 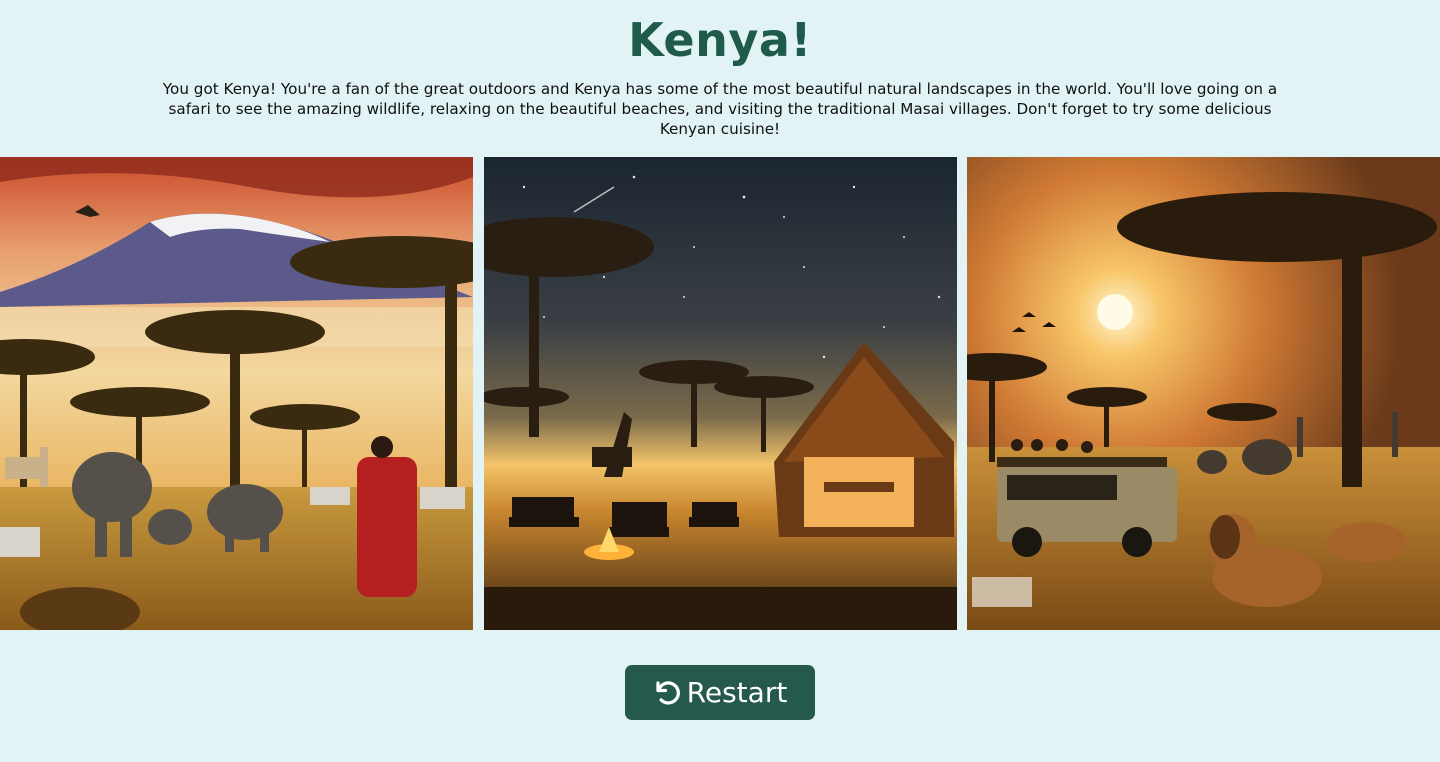 I want to click on restart-button: Restart, so click(x=720, y=692).